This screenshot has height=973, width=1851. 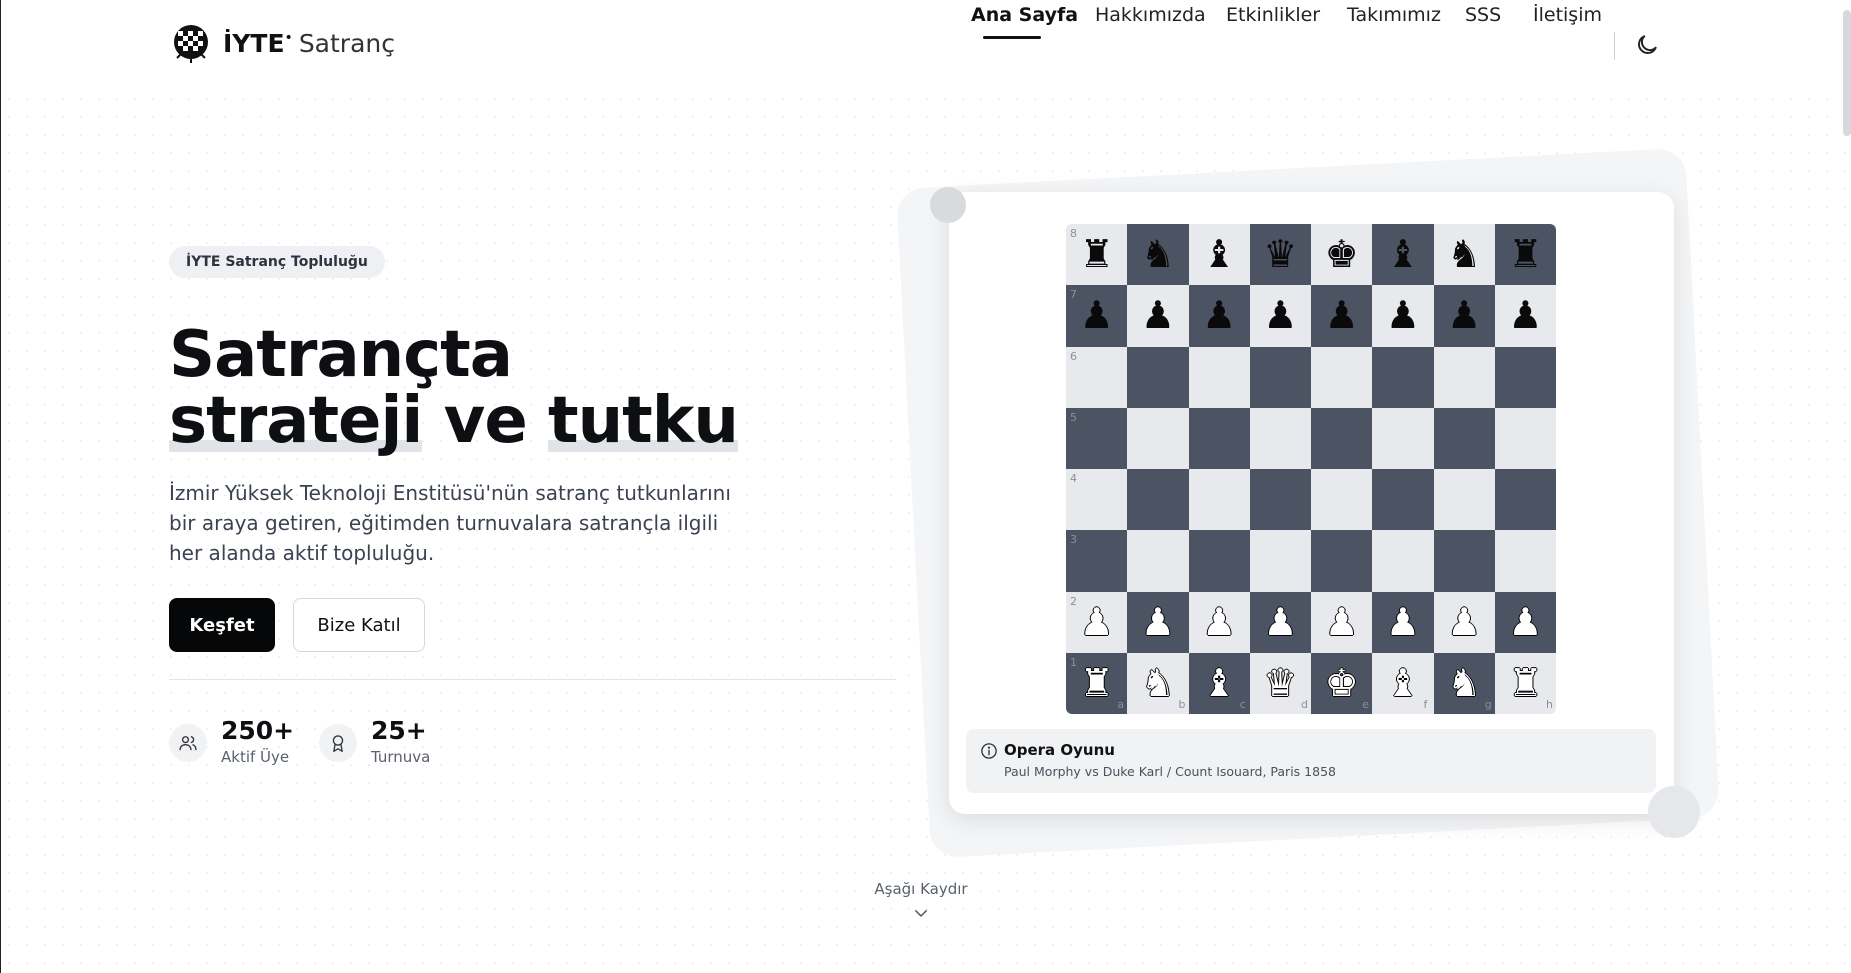 What do you see at coordinates (1219, 438) in the screenshot?
I see `square-c5` at bounding box center [1219, 438].